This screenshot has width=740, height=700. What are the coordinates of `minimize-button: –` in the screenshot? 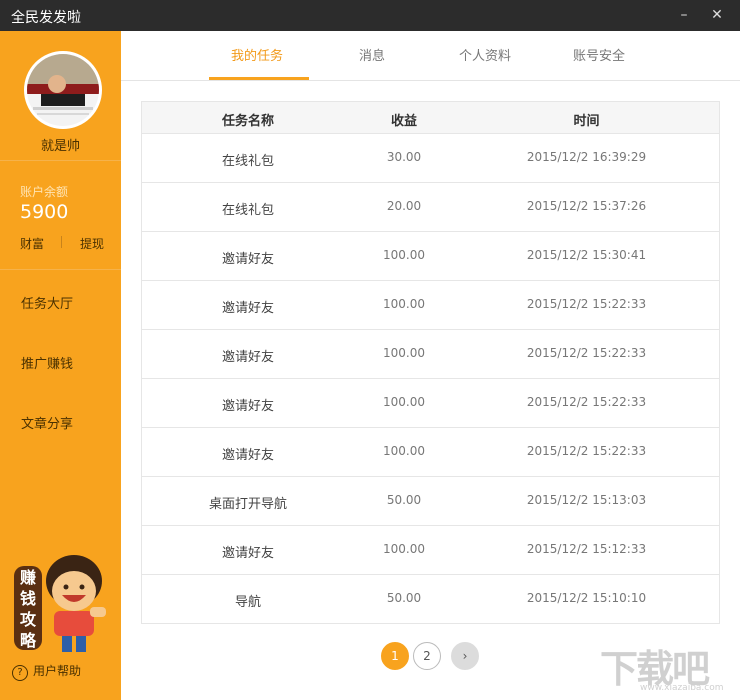 It's located at (684, 15).